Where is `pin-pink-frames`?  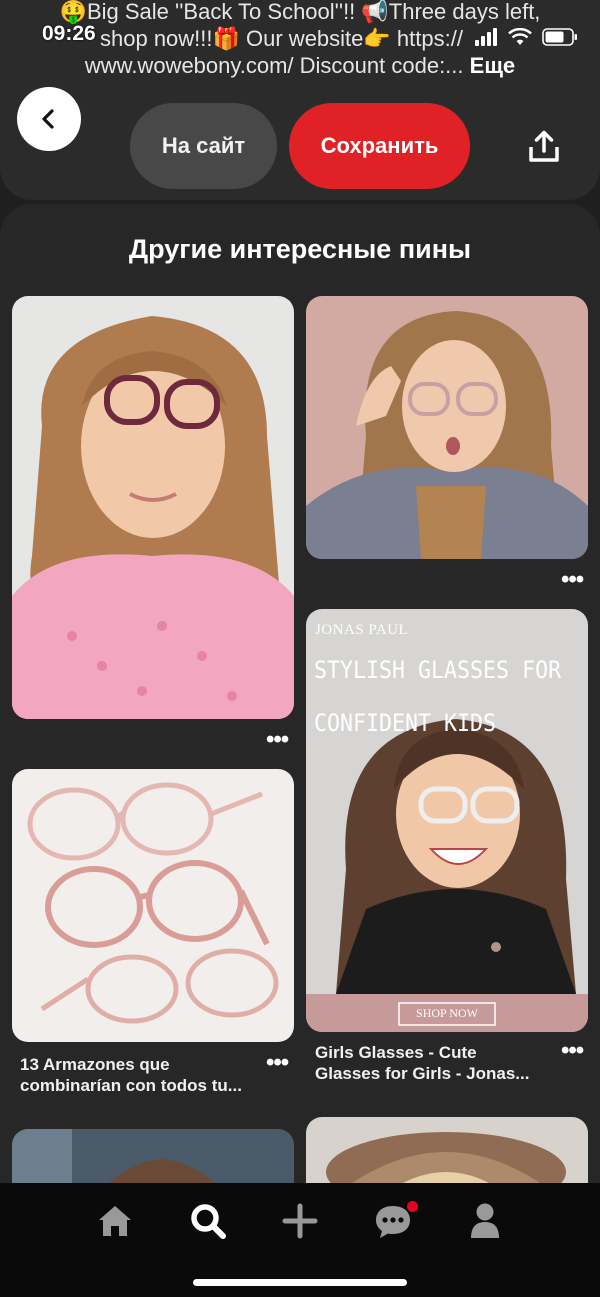
pin-pink-frames is located at coordinates (153, 905).